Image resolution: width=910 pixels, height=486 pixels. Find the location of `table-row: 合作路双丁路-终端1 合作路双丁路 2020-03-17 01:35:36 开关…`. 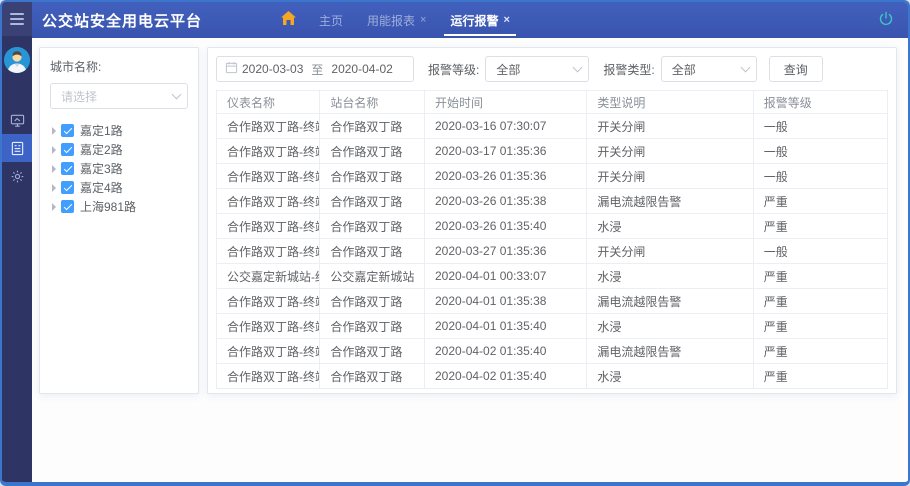

table-row: 合作路双丁路-终端1 合作路双丁路 2020-03-17 01:35:36 开关… is located at coordinates (552, 151).